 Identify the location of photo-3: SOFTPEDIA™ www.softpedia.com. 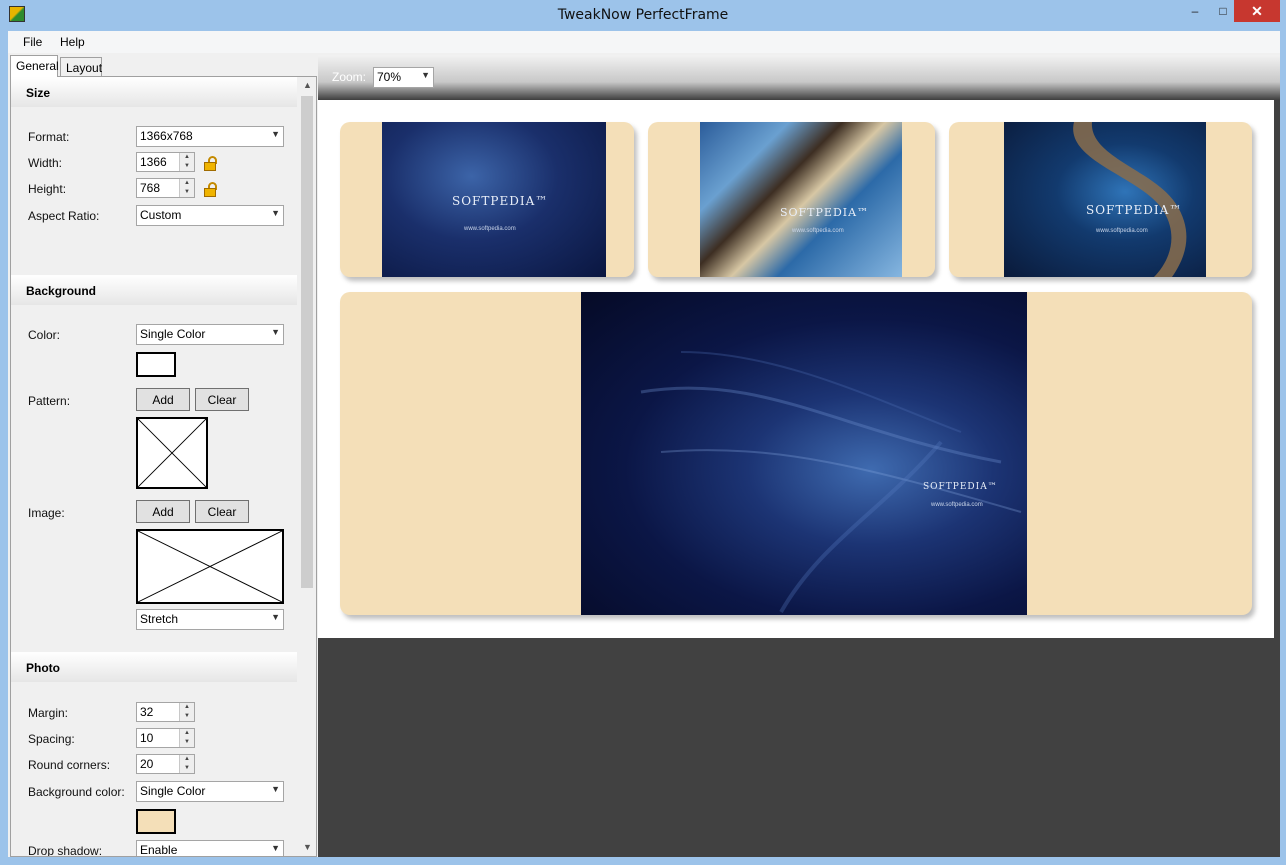
(1105, 199).